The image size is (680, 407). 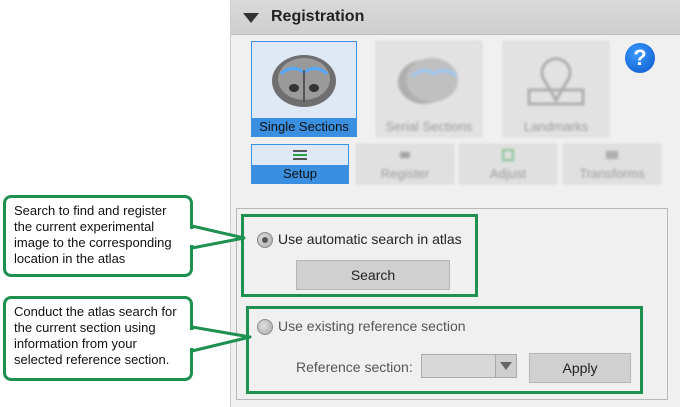 What do you see at coordinates (265, 327) in the screenshot?
I see `reference-section-radio` at bounding box center [265, 327].